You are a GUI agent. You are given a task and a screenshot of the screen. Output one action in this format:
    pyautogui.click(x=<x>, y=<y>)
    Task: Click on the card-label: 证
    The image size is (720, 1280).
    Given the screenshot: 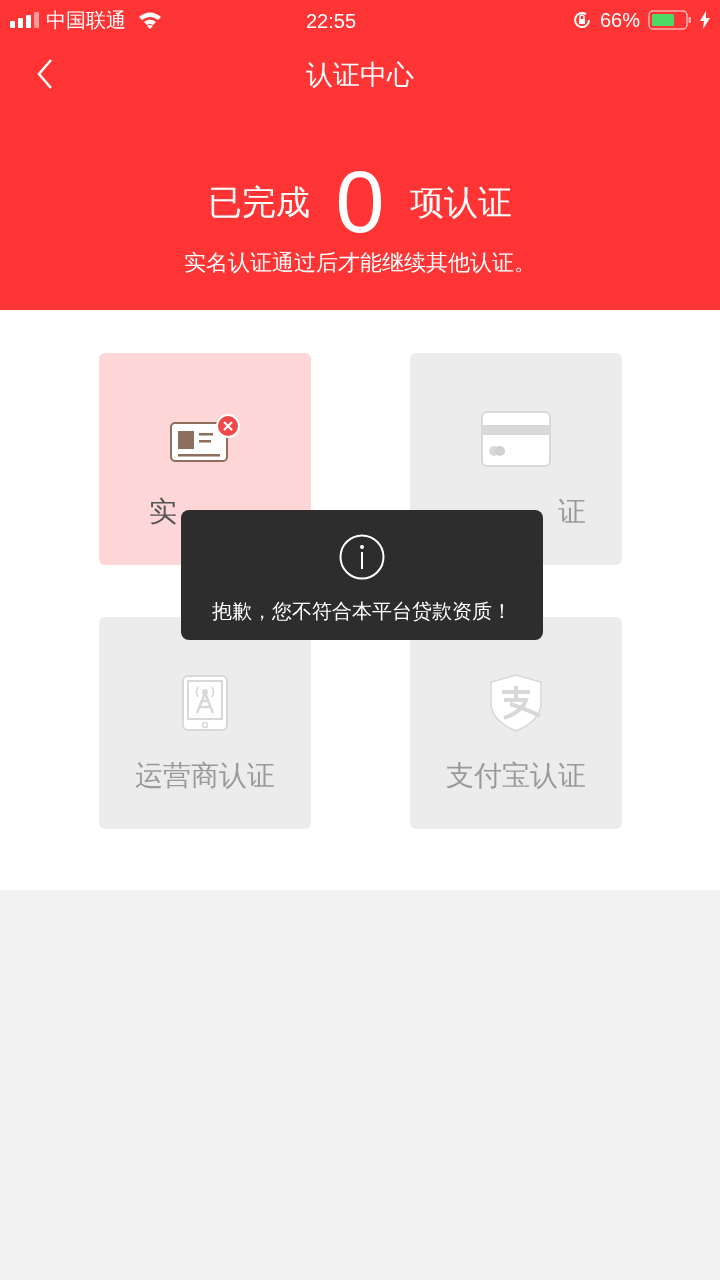 What is the action you would take?
    pyautogui.click(x=571, y=512)
    